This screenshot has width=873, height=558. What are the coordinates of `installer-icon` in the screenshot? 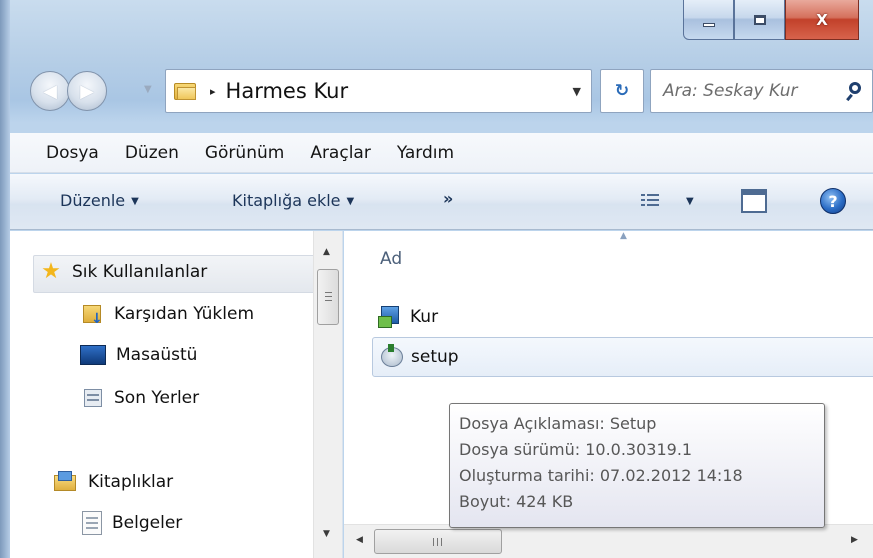 It's located at (391, 317).